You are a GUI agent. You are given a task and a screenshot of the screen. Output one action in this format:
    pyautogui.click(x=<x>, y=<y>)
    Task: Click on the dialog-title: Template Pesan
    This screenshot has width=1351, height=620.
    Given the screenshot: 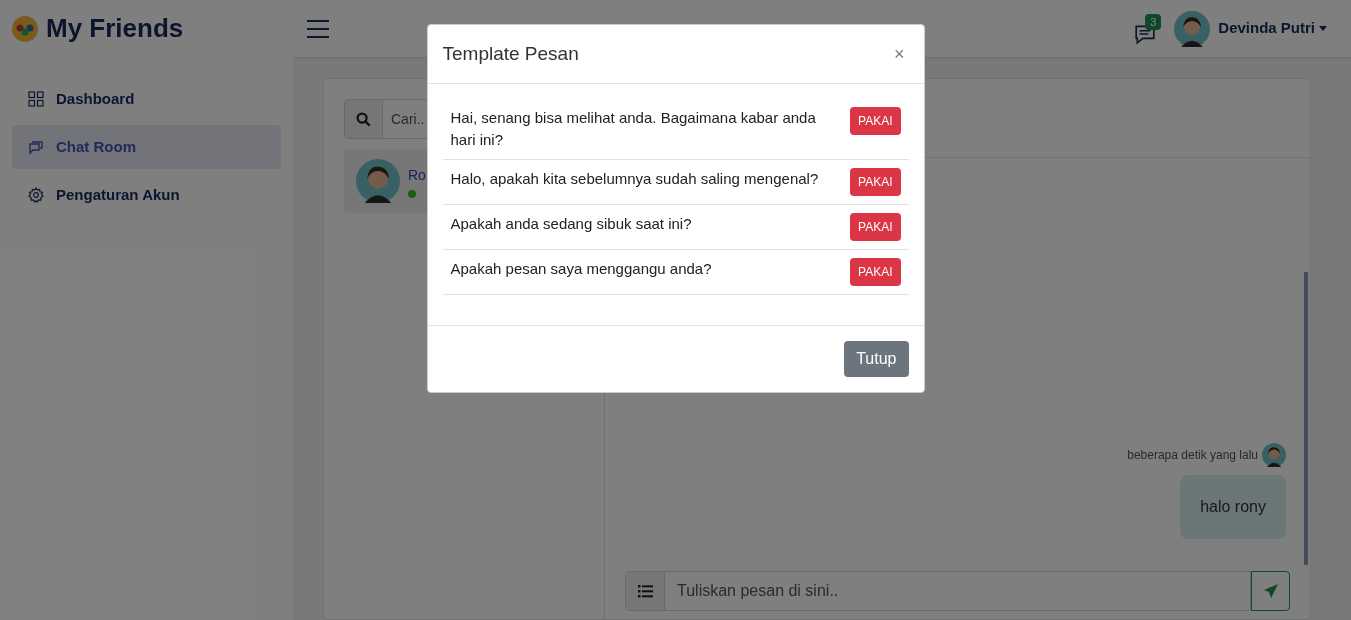 What is the action you would take?
    pyautogui.click(x=510, y=53)
    